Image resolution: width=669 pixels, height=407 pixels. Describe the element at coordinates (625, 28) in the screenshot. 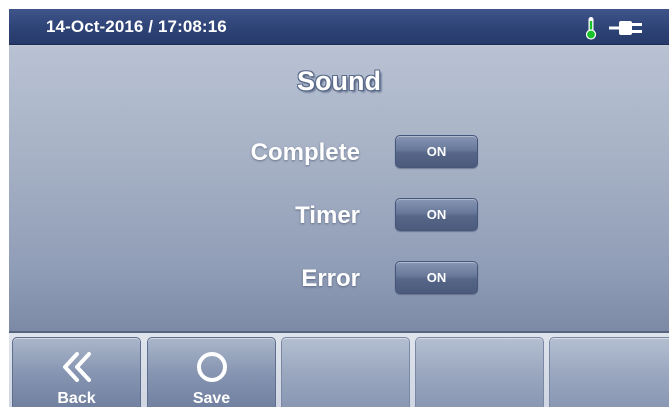

I see `power-plug-icon` at that location.